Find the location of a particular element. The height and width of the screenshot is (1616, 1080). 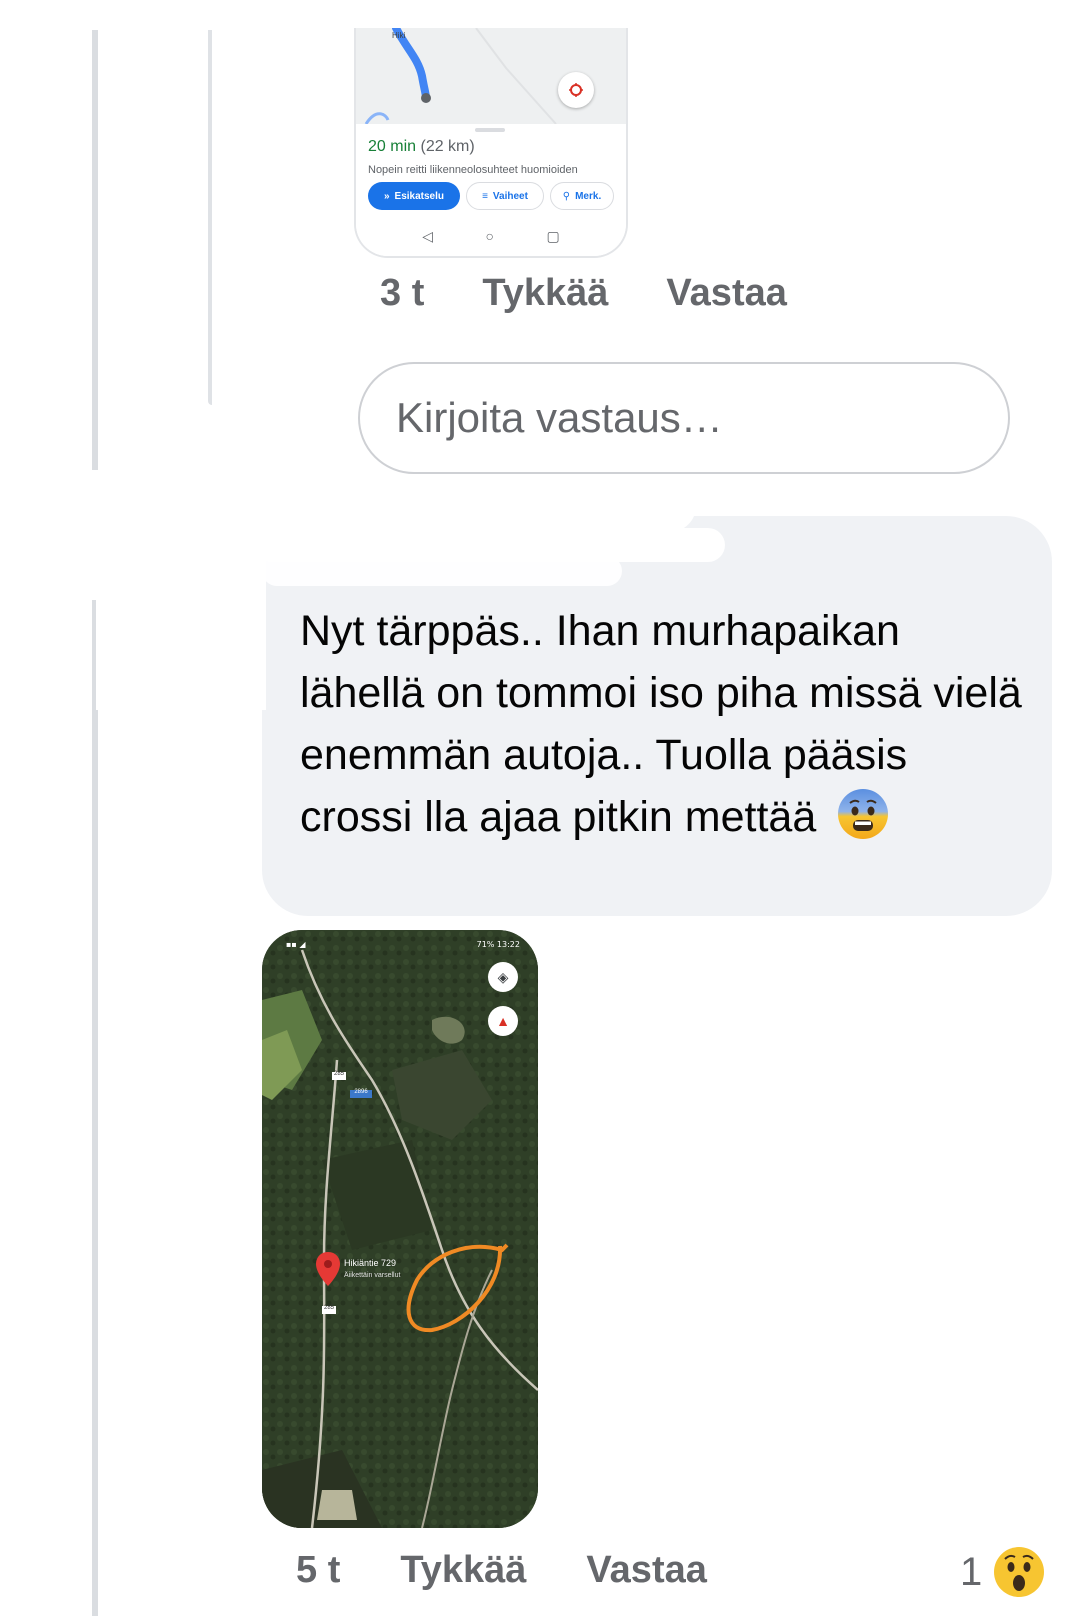

thread-line is located at coordinates (95, 250).